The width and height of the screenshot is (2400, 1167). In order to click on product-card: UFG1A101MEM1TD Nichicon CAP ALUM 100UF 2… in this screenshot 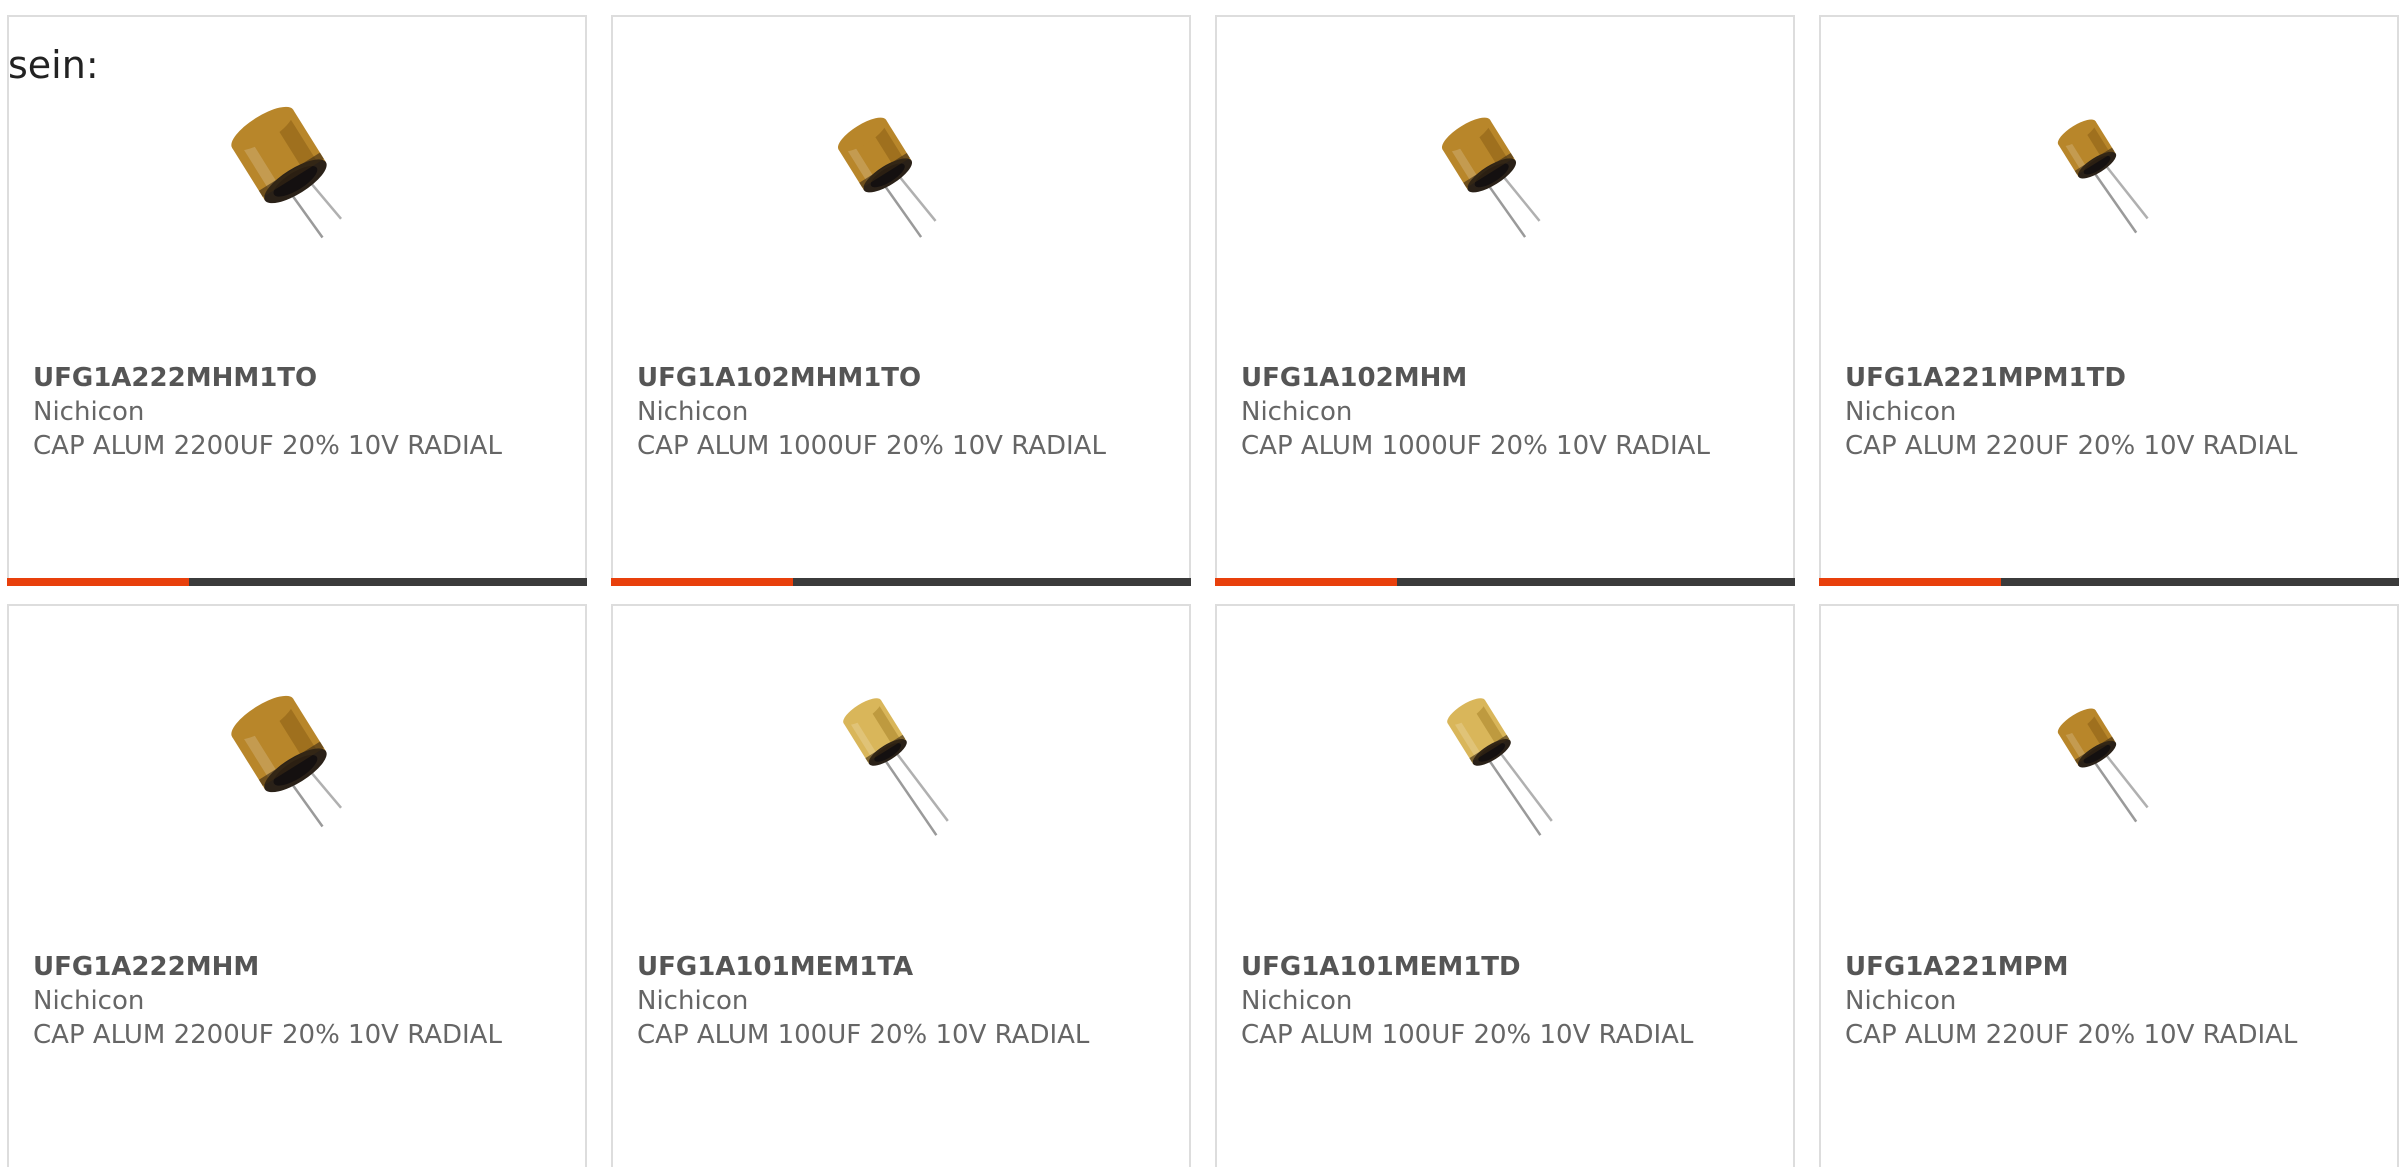, I will do `click(1505, 885)`.